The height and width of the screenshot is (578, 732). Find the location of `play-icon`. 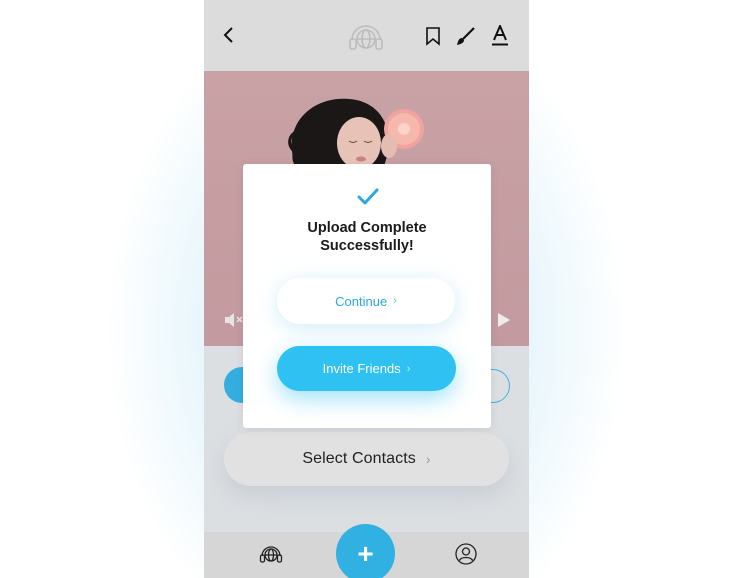

play-icon is located at coordinates (504, 320).